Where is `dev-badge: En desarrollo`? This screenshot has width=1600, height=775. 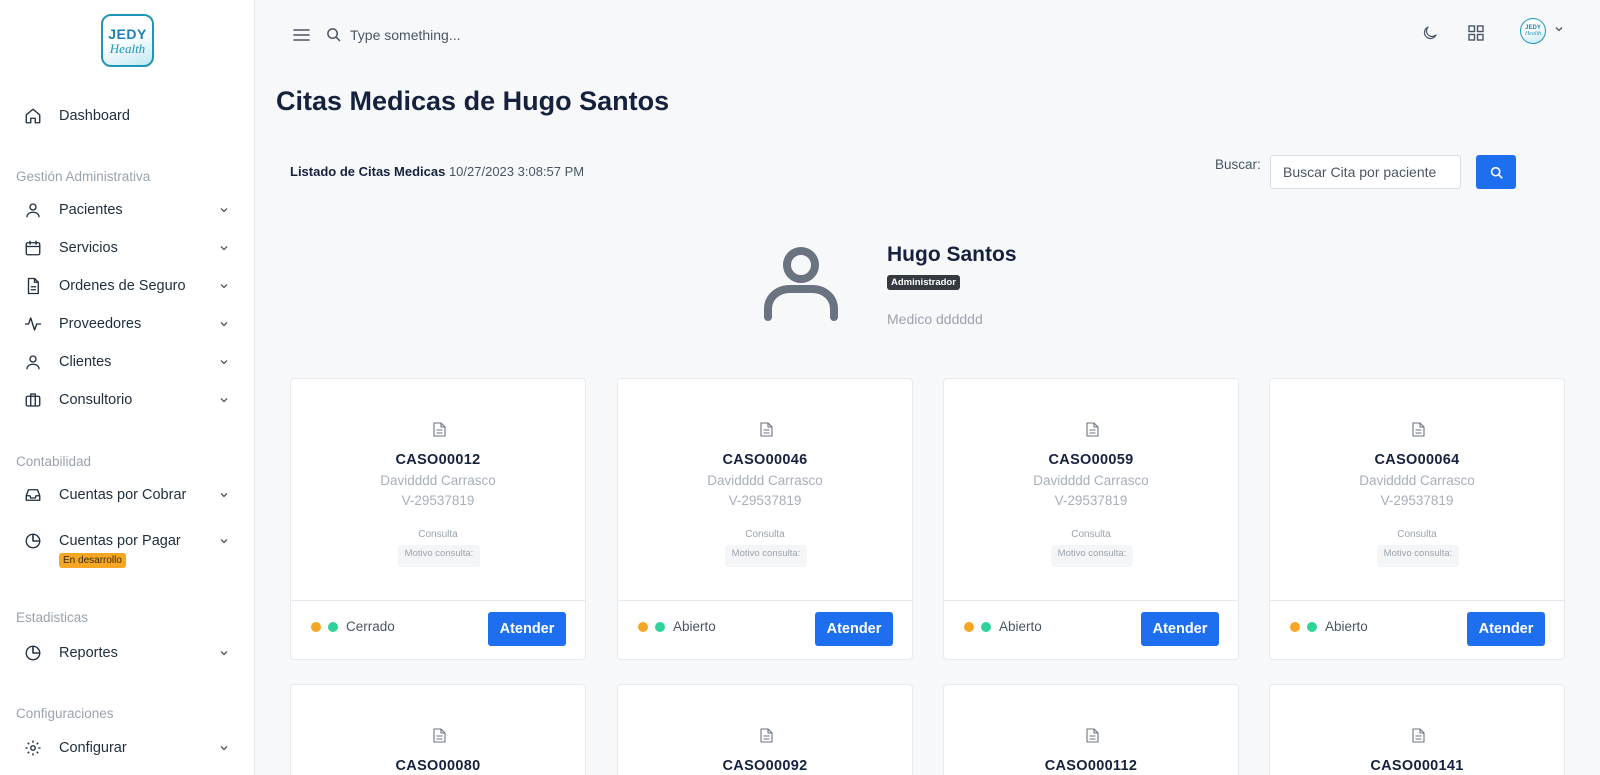 dev-badge: En desarrollo is located at coordinates (92, 560).